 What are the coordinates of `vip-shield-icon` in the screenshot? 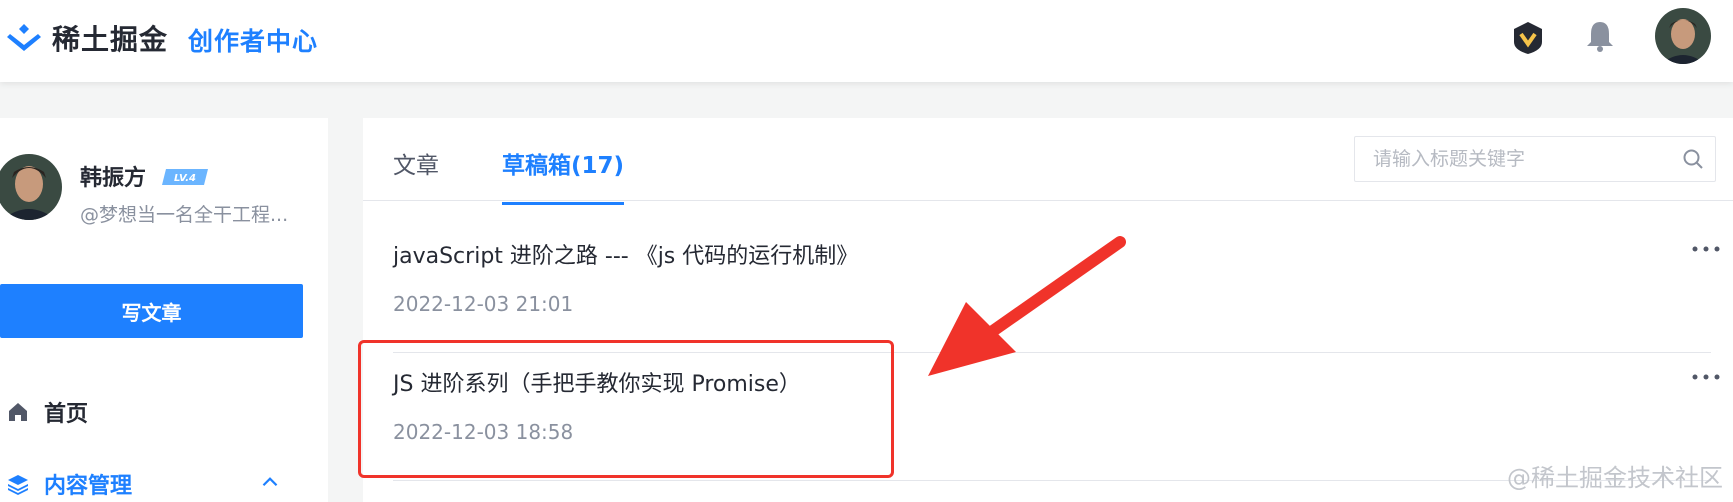 It's located at (1528, 38).